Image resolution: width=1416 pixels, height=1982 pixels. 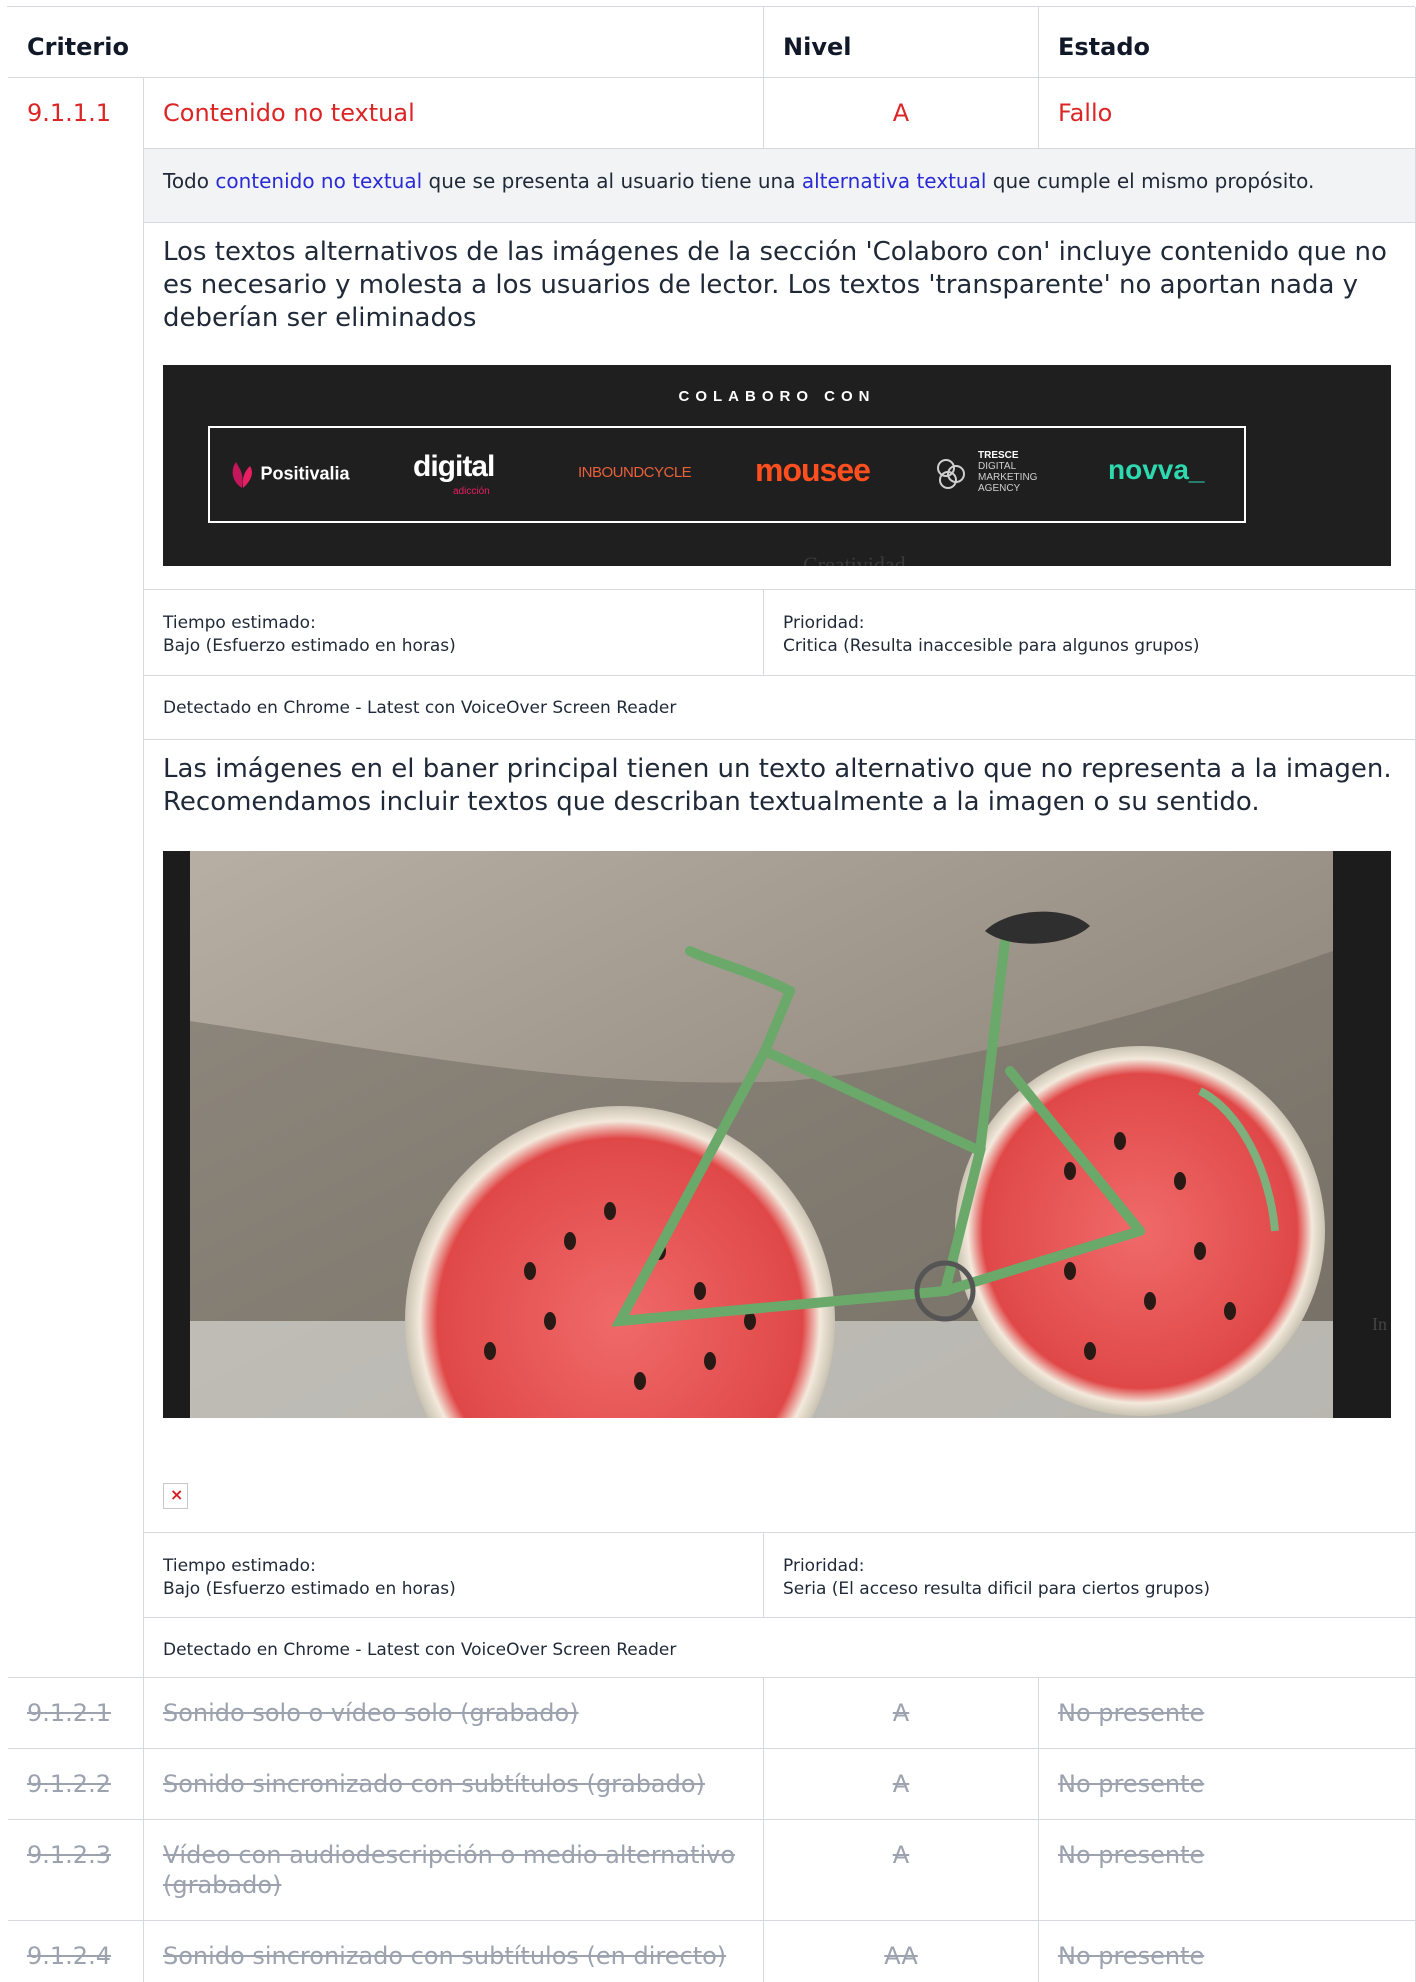 I want to click on digital-logo: digital adicción, so click(x=454, y=473).